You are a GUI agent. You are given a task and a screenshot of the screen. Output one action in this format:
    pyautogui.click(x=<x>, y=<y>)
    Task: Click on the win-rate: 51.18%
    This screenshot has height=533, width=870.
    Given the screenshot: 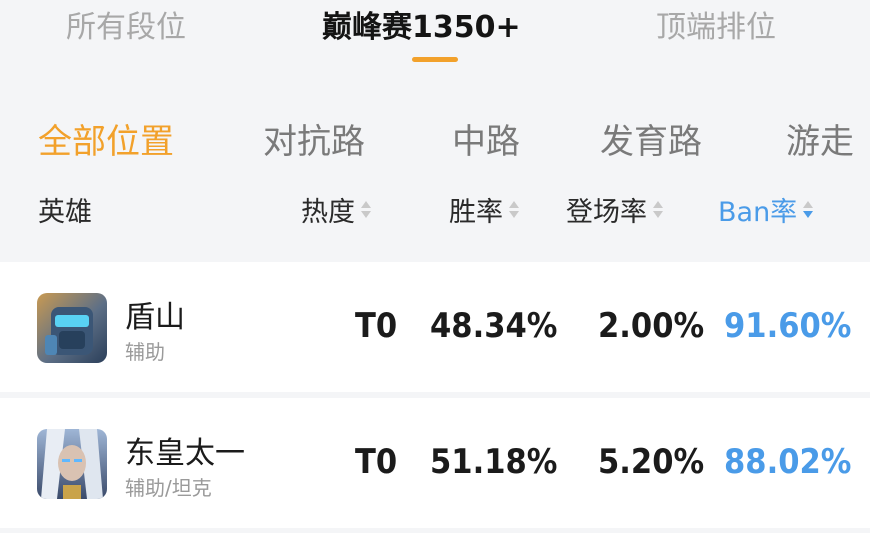 What is the action you would take?
    pyautogui.click(x=494, y=462)
    